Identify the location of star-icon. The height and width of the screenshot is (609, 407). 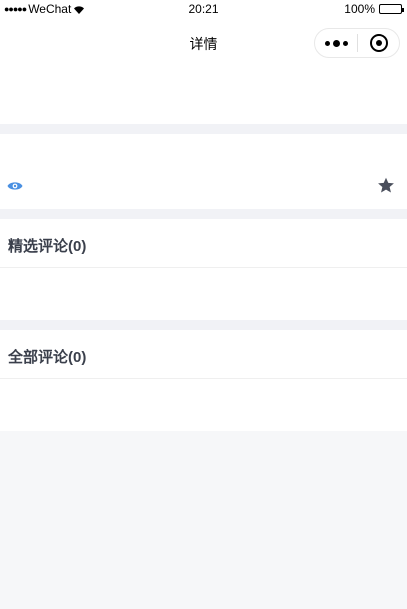
(386, 188).